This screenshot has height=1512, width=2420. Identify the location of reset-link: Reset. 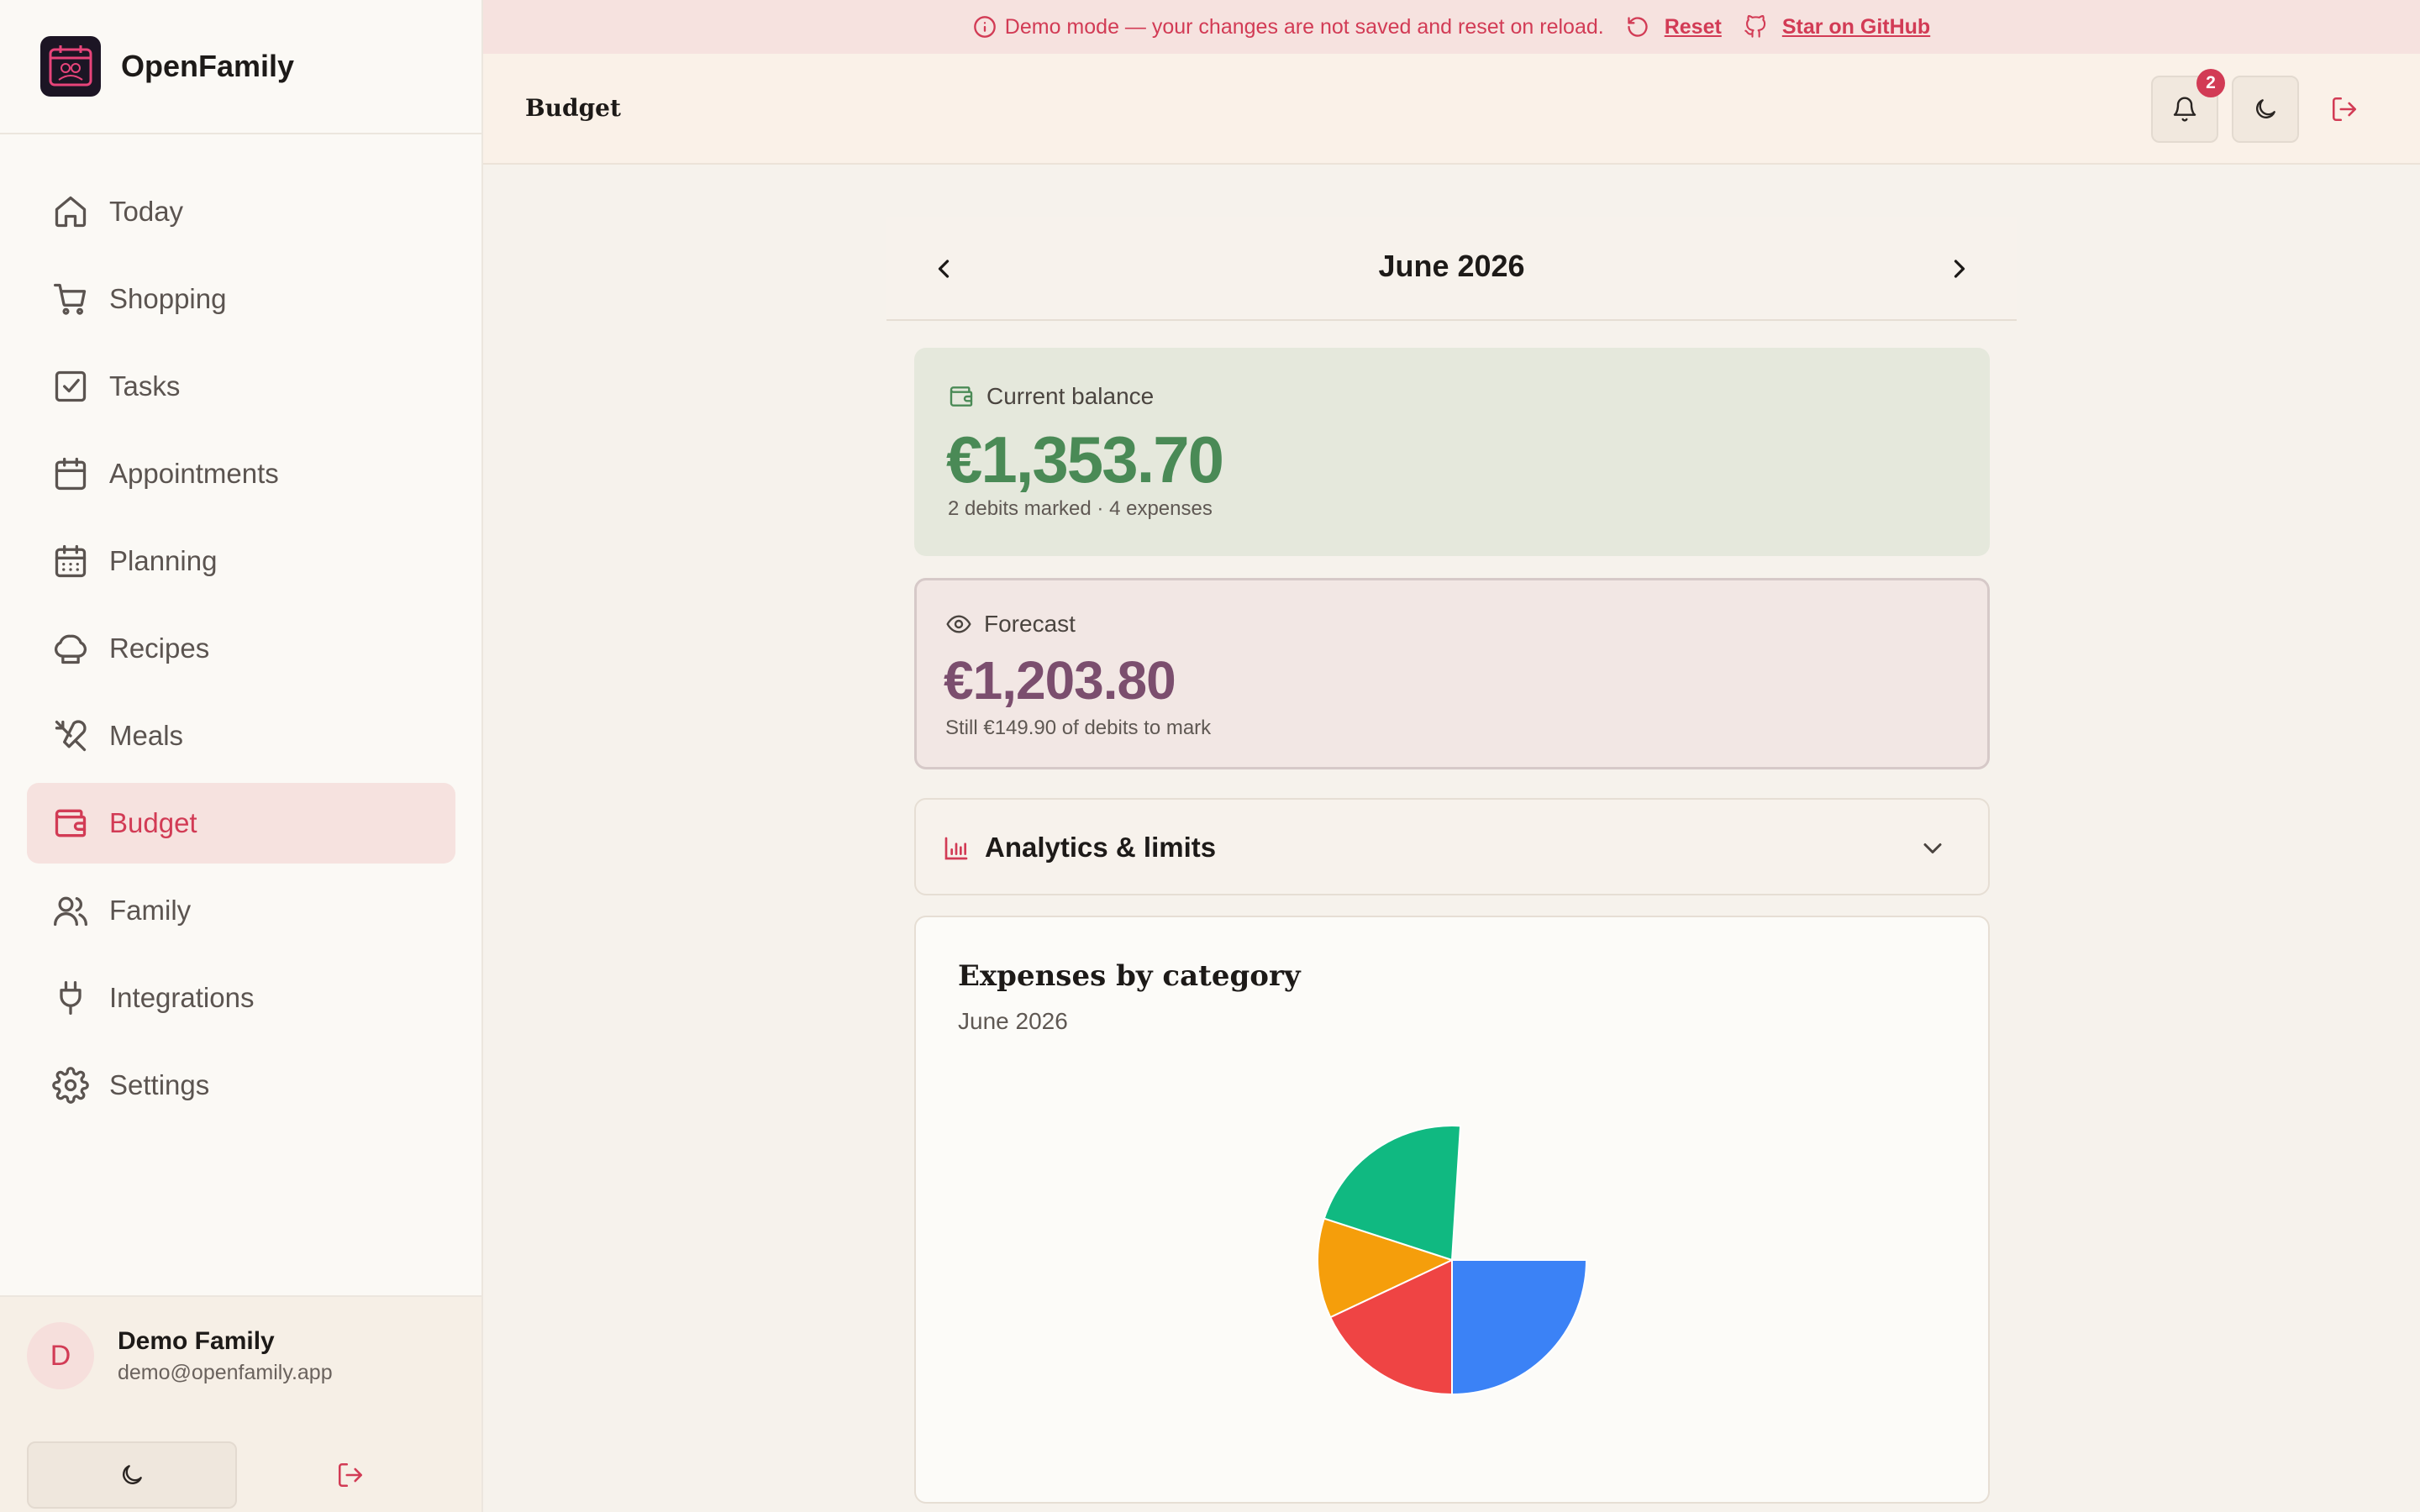
(1693, 27).